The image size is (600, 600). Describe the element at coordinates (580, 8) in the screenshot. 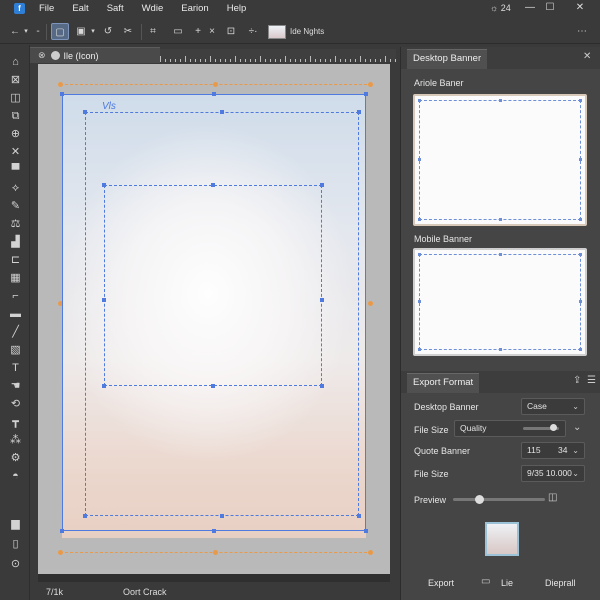

I see `close-icon: ✕` at that location.